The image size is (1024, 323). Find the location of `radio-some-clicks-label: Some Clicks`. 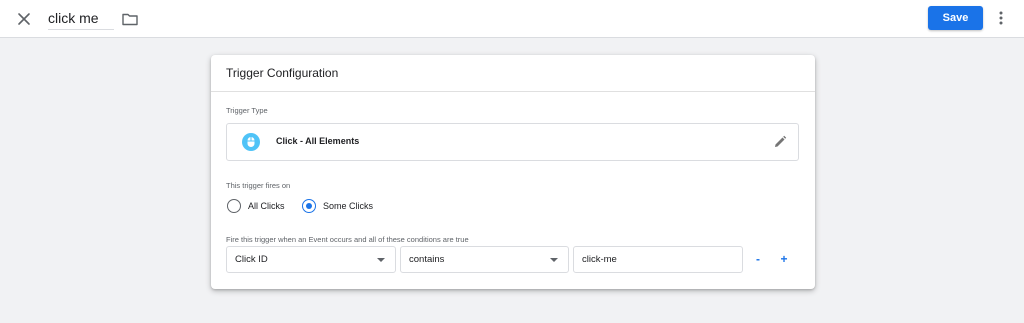

radio-some-clicks-label: Some Clicks is located at coordinates (348, 206).